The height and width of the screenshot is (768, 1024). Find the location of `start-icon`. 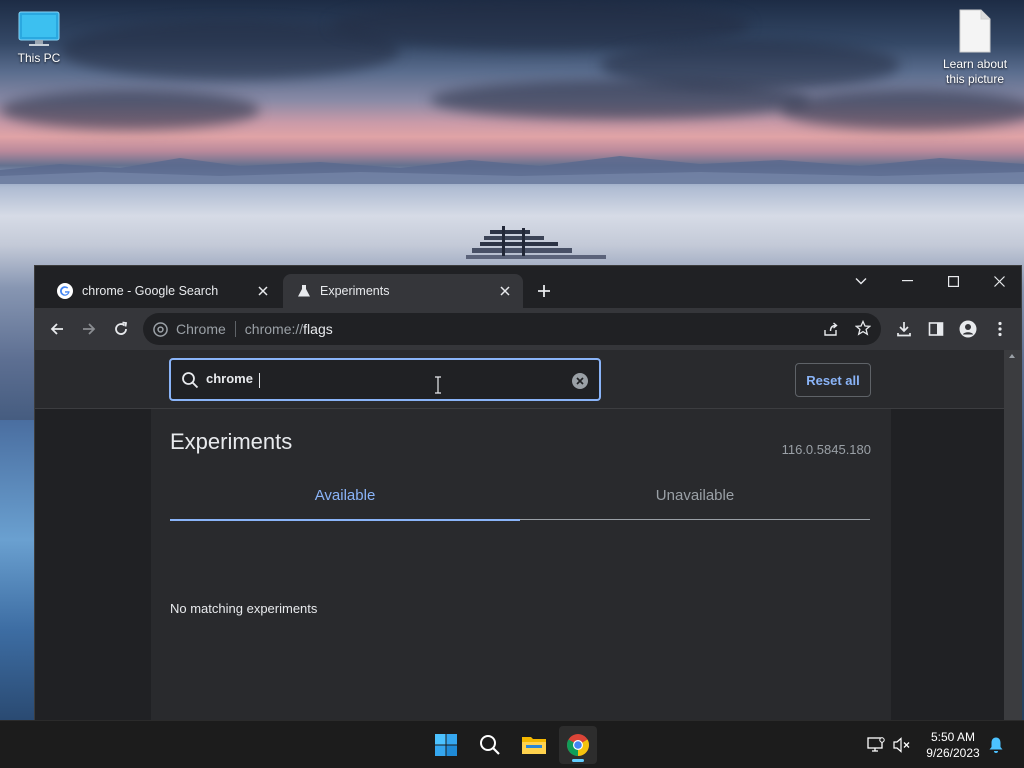

start-icon is located at coordinates (446, 745).